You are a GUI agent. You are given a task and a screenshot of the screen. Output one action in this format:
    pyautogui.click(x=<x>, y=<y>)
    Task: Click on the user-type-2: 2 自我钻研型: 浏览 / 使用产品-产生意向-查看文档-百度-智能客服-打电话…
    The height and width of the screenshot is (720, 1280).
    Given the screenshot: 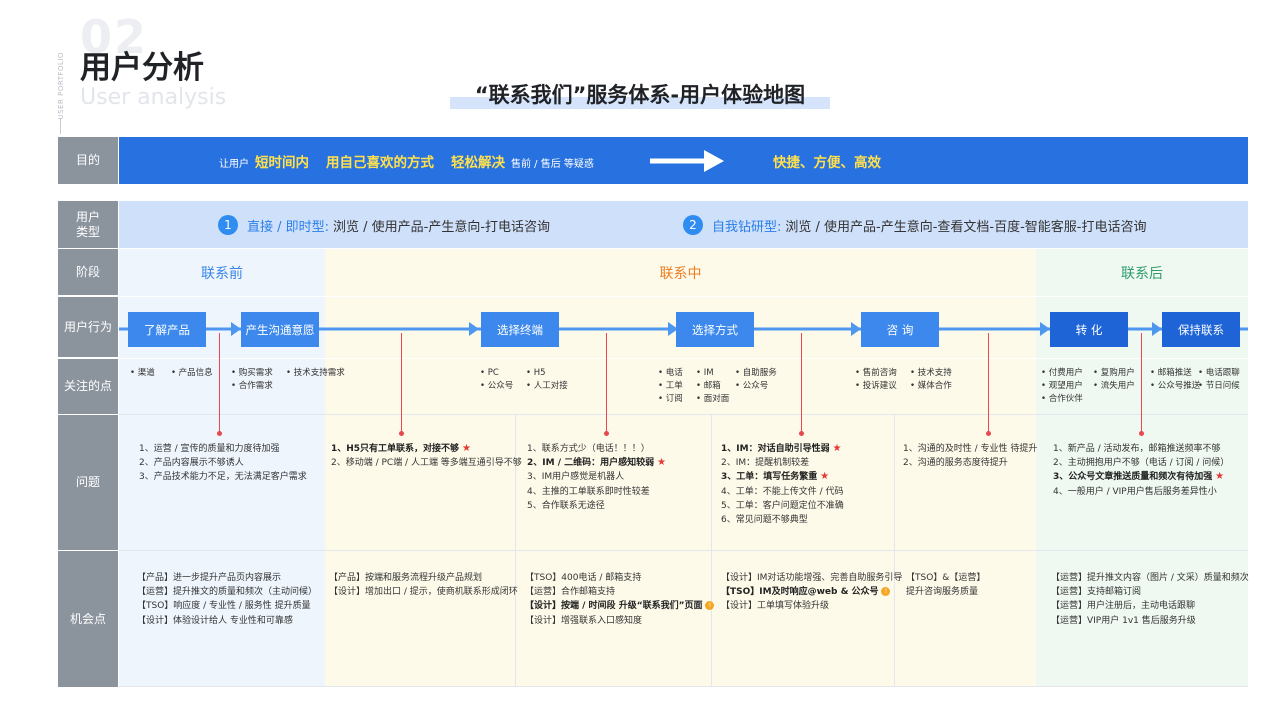 What is the action you would take?
    pyautogui.click(x=915, y=225)
    